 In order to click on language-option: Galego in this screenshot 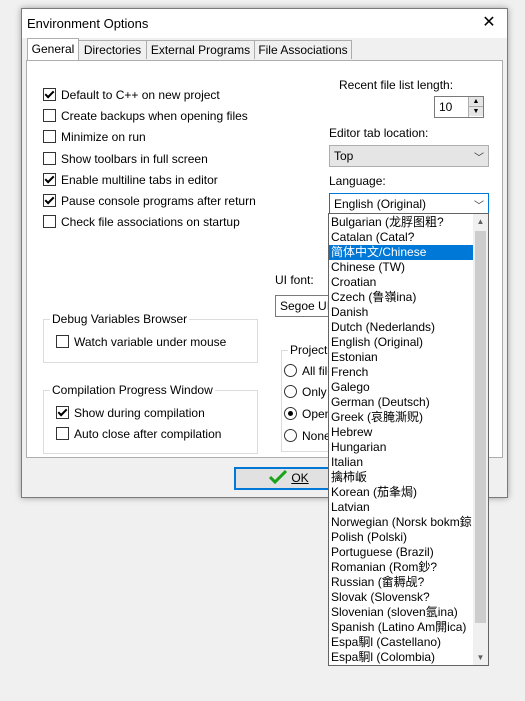, I will do `click(401, 387)`.